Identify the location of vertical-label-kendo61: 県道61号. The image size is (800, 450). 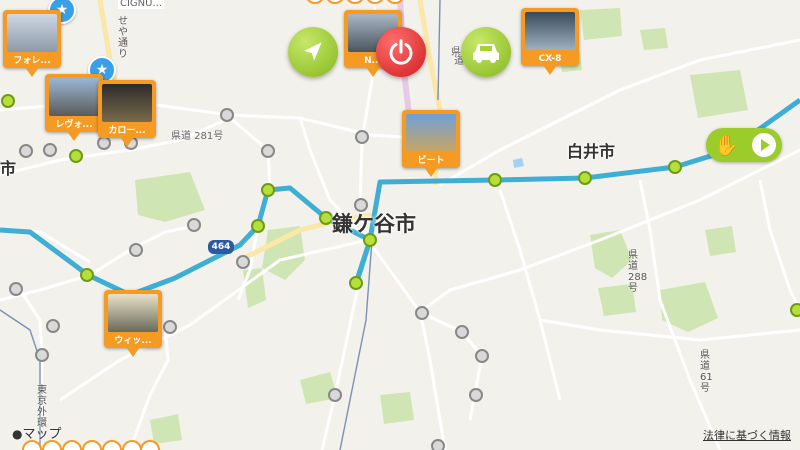
(706, 372).